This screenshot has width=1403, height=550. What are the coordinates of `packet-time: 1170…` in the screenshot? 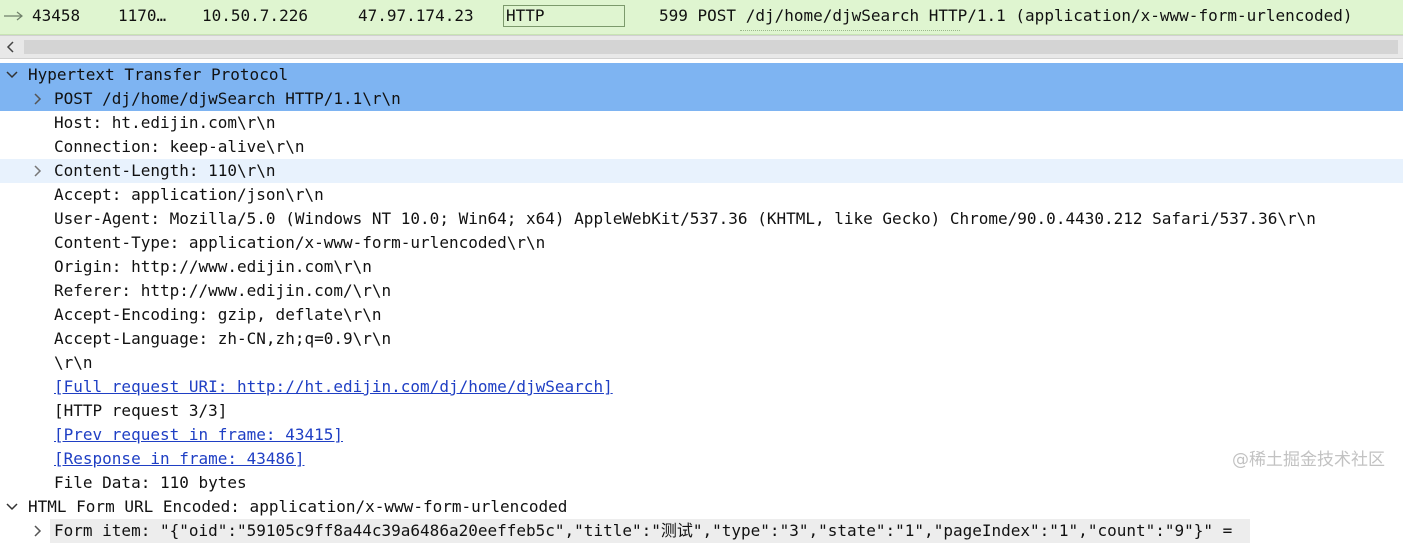 It's located at (142, 15).